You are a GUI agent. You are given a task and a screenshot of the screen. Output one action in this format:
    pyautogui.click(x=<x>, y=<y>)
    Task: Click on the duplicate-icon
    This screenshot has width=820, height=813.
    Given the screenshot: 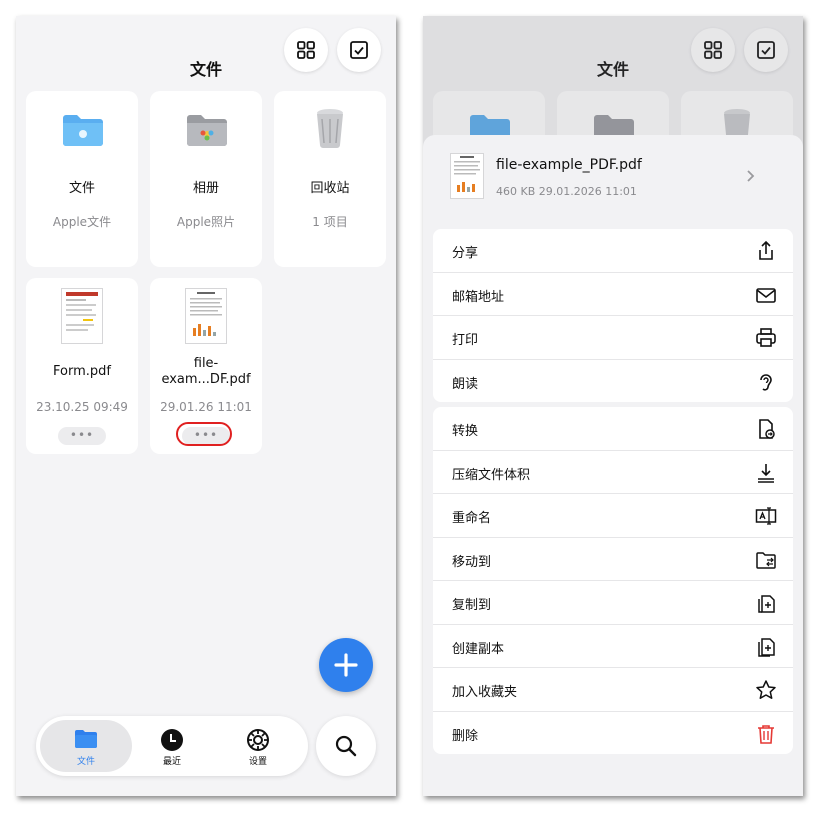 What is the action you would take?
    pyautogui.click(x=766, y=647)
    